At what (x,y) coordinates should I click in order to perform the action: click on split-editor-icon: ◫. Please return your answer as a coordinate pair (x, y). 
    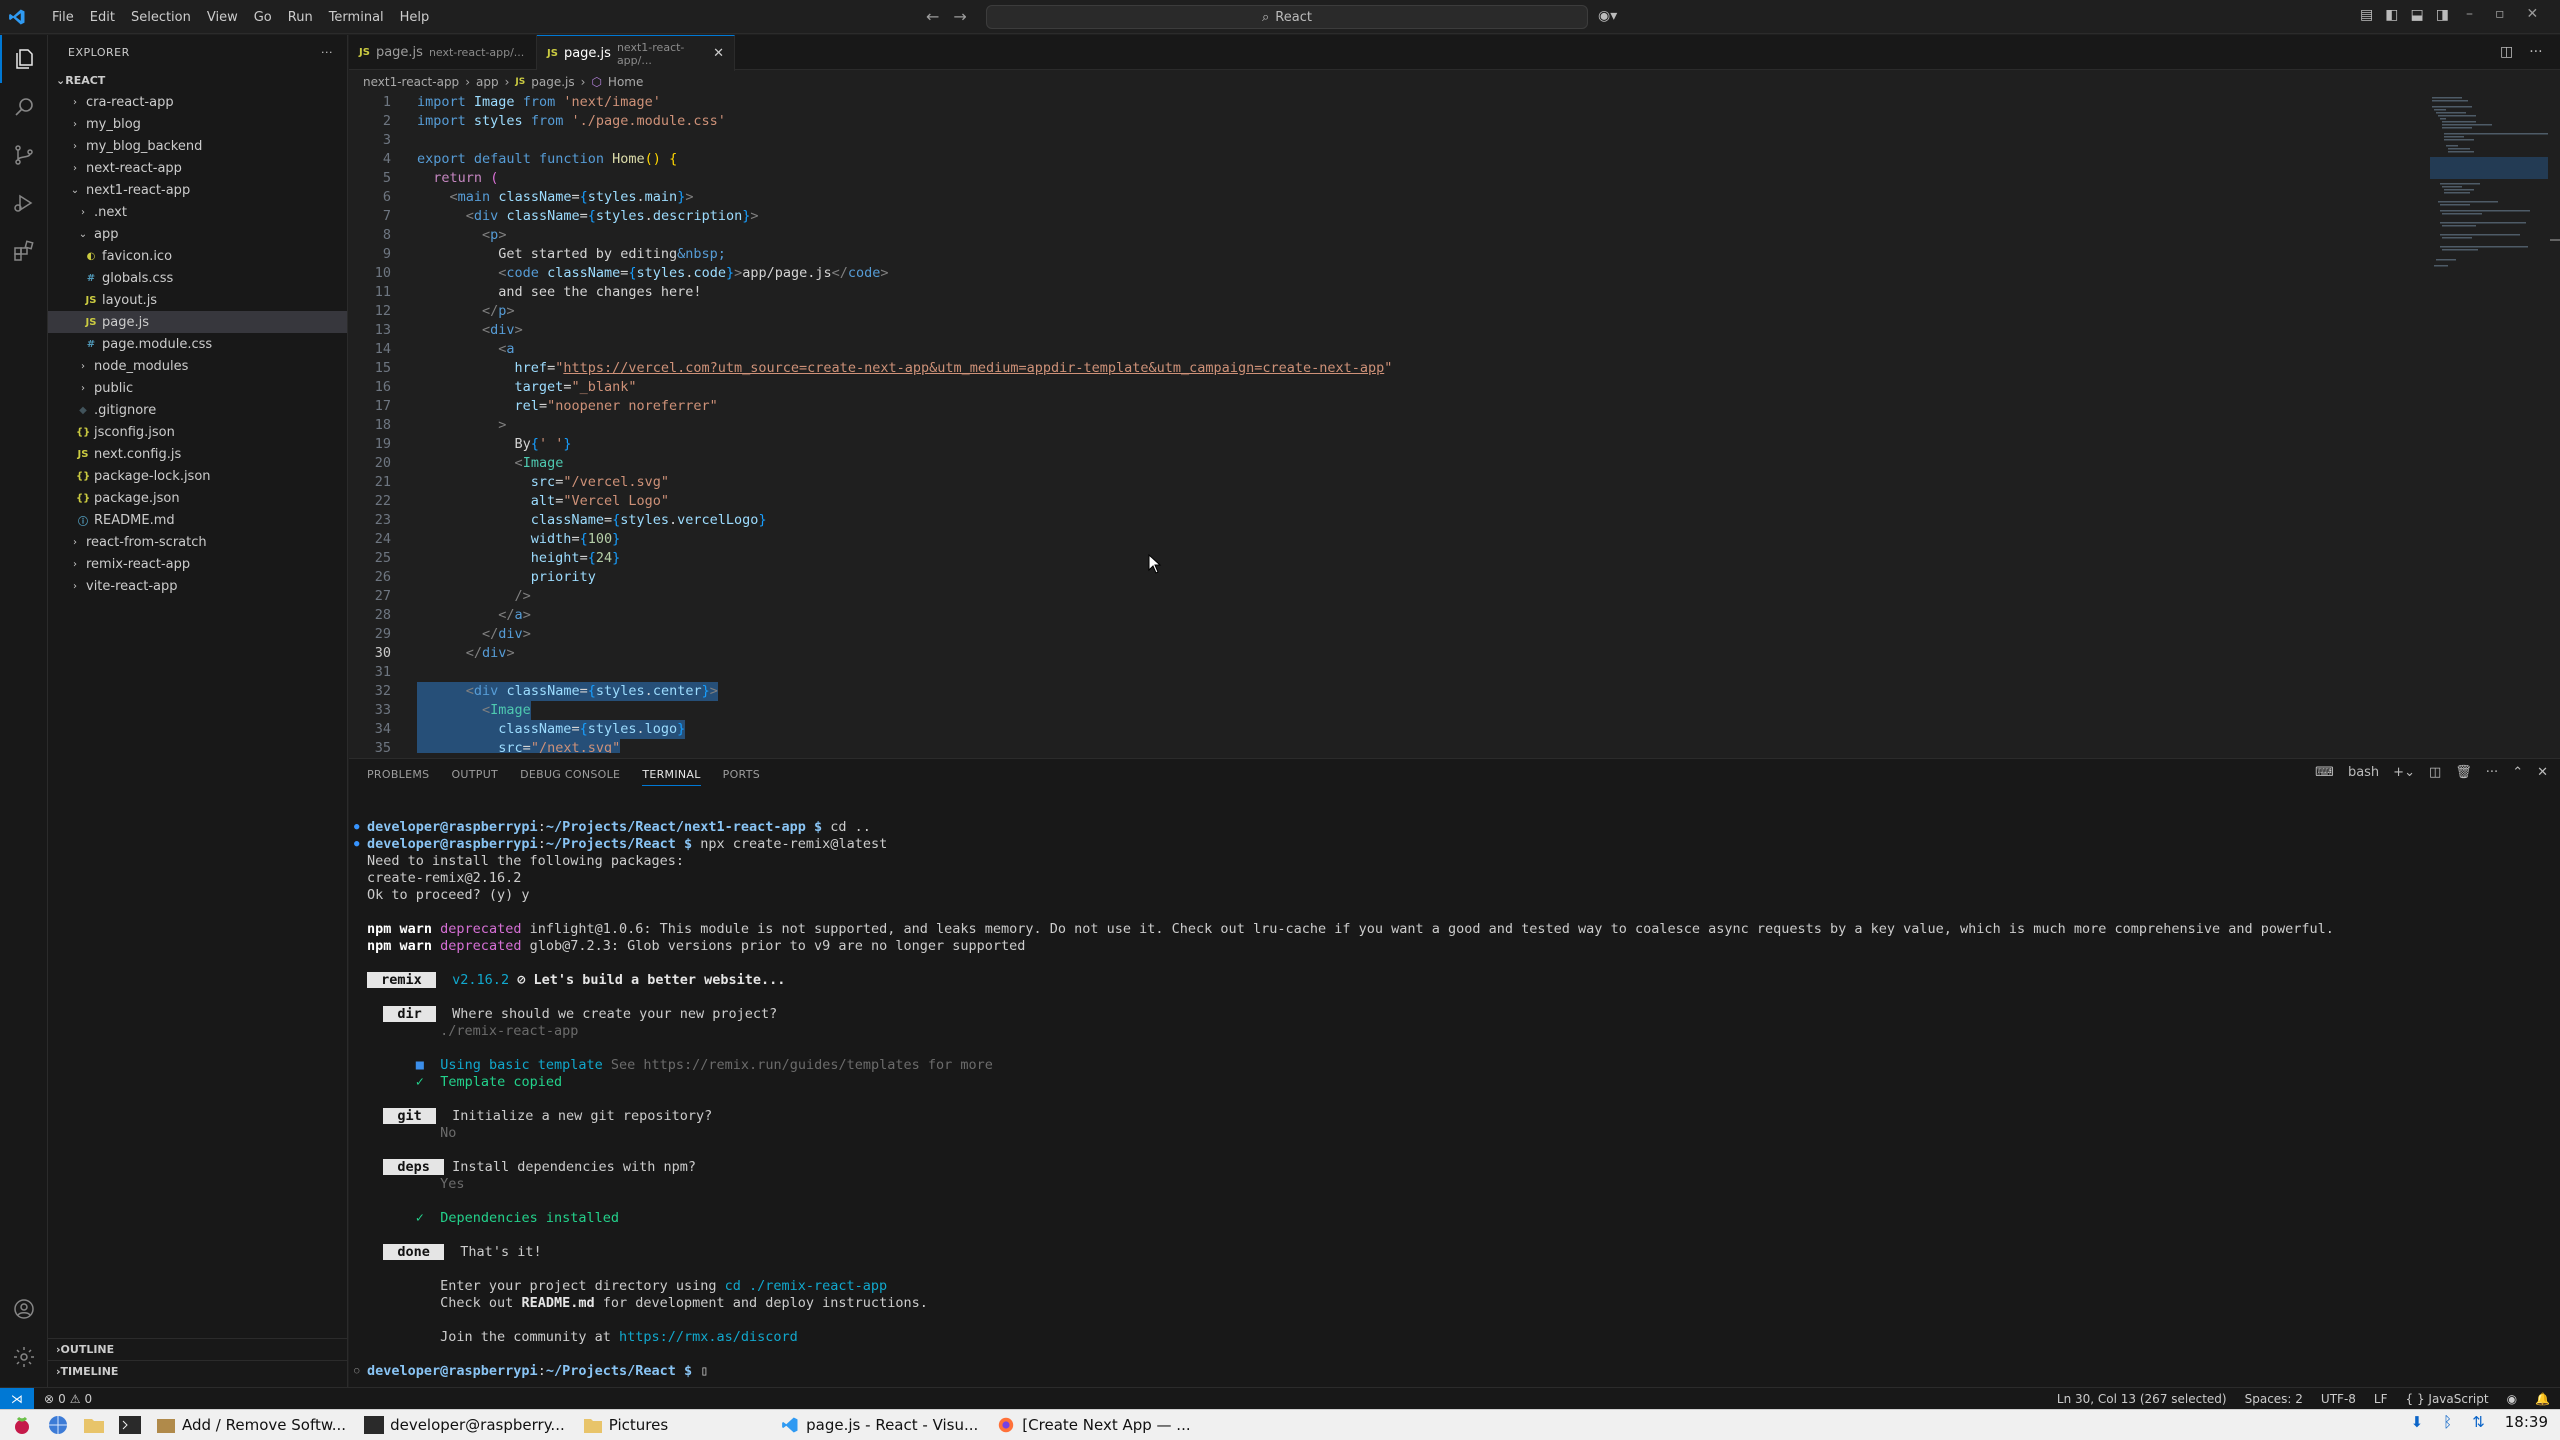
    Looking at the image, I should click on (2506, 52).